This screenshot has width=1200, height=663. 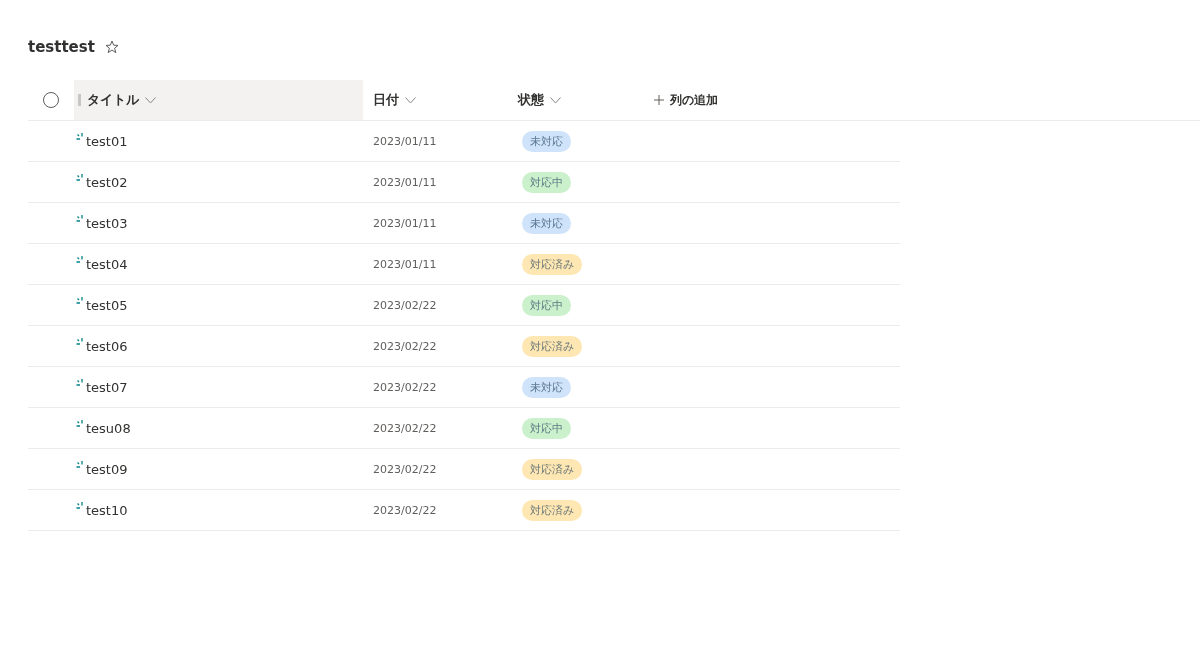 I want to click on column-header: 日付, so click(x=394, y=100).